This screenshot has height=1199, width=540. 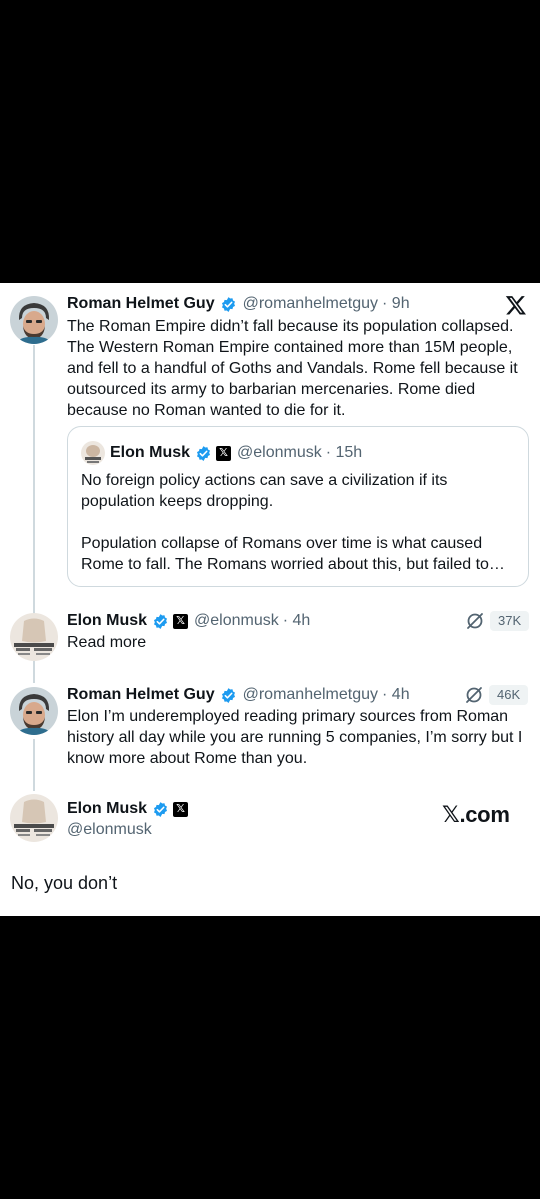 I want to click on tweet-header: Elon Musk 𝕏, so click(x=128, y=809).